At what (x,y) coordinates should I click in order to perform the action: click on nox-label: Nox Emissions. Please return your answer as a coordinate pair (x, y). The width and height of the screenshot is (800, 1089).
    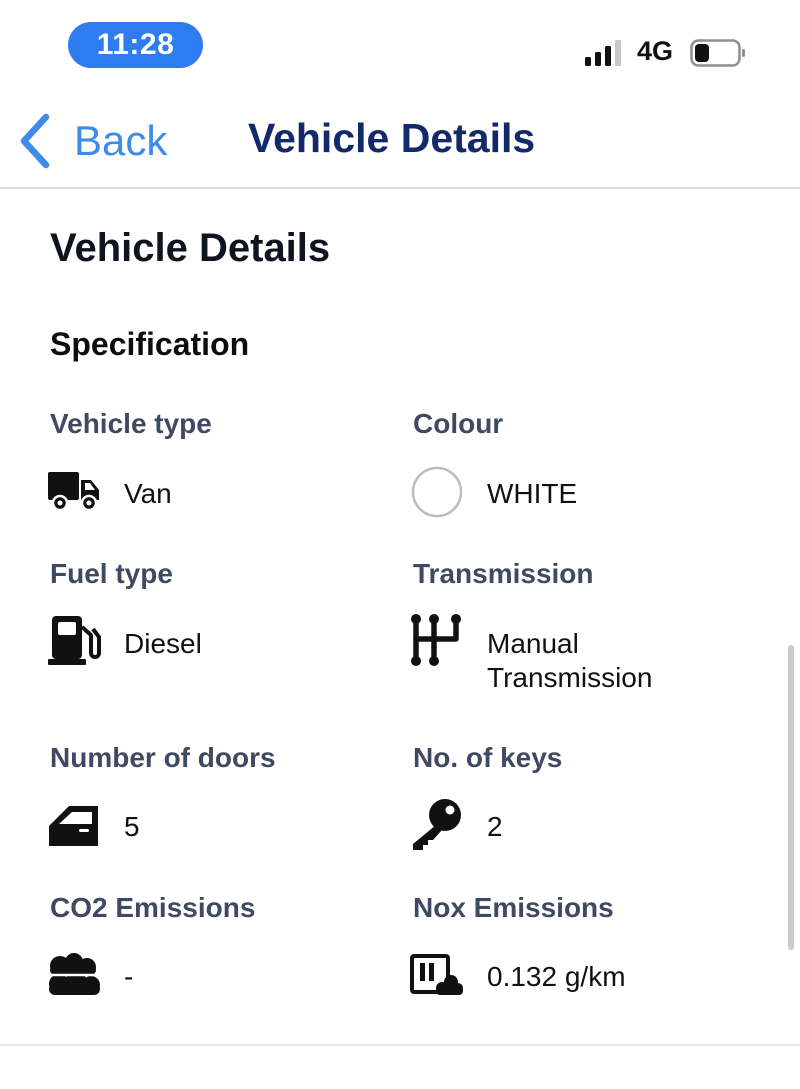
    Looking at the image, I should click on (513, 907).